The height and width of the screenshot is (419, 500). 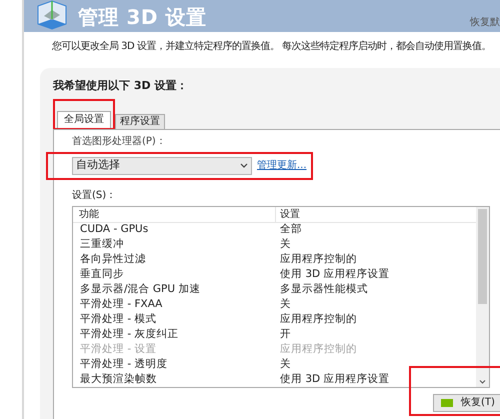 I want to click on table-row: 多显示器/混合 GPU 加速 多显示器性能模式, so click(x=274, y=290).